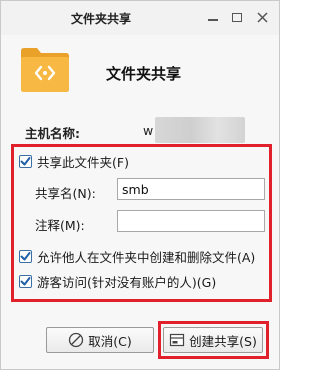 The width and height of the screenshot is (320, 370). I want to click on hostname-label: 主机名称:, so click(52, 133).